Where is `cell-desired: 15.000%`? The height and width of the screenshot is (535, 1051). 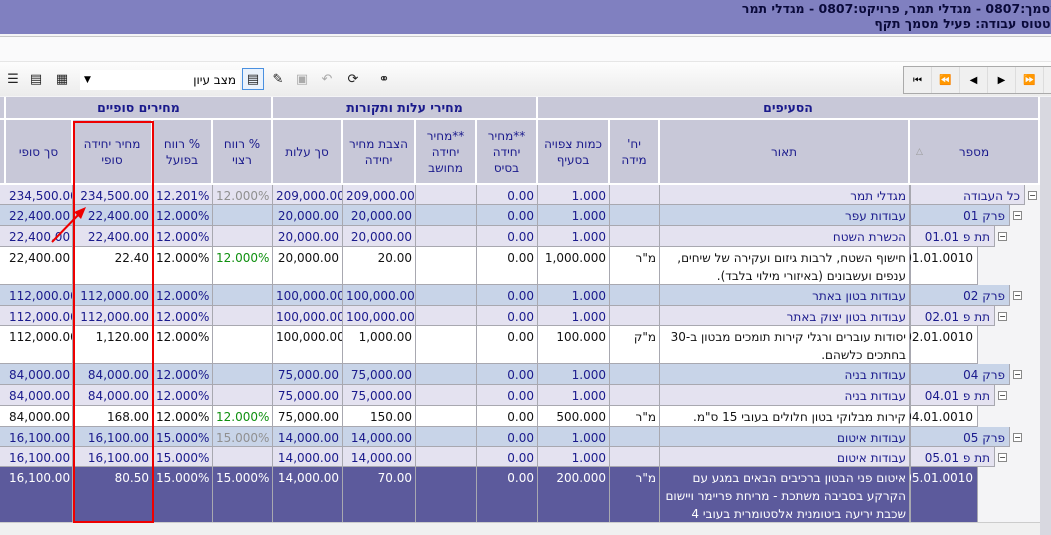
cell-desired: 15.000% is located at coordinates (243, 437).